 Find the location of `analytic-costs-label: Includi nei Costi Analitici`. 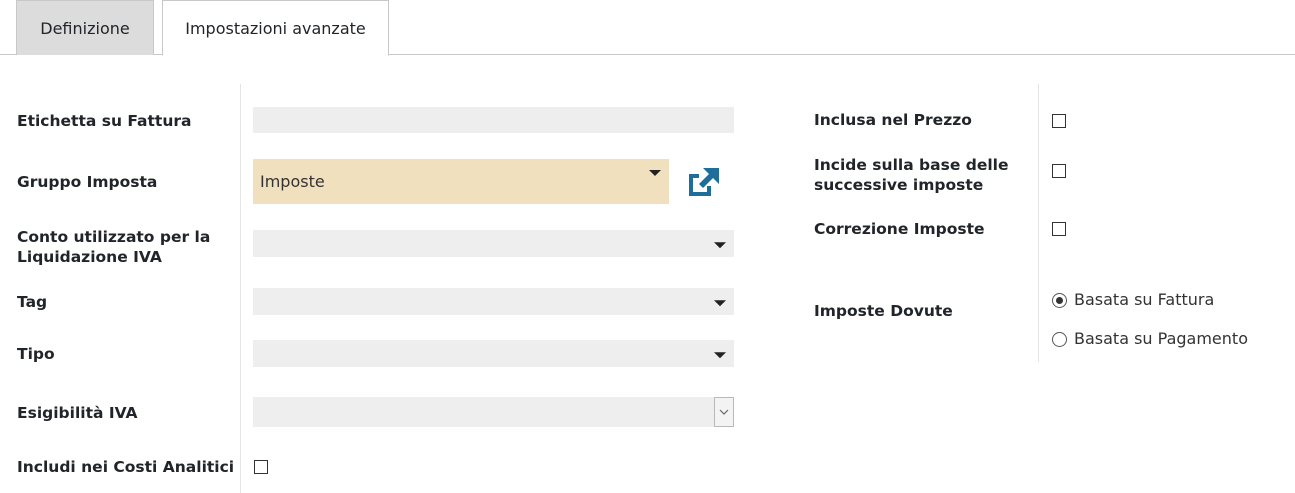

analytic-costs-label: Includi nei Costi Analitici is located at coordinates (126, 467).